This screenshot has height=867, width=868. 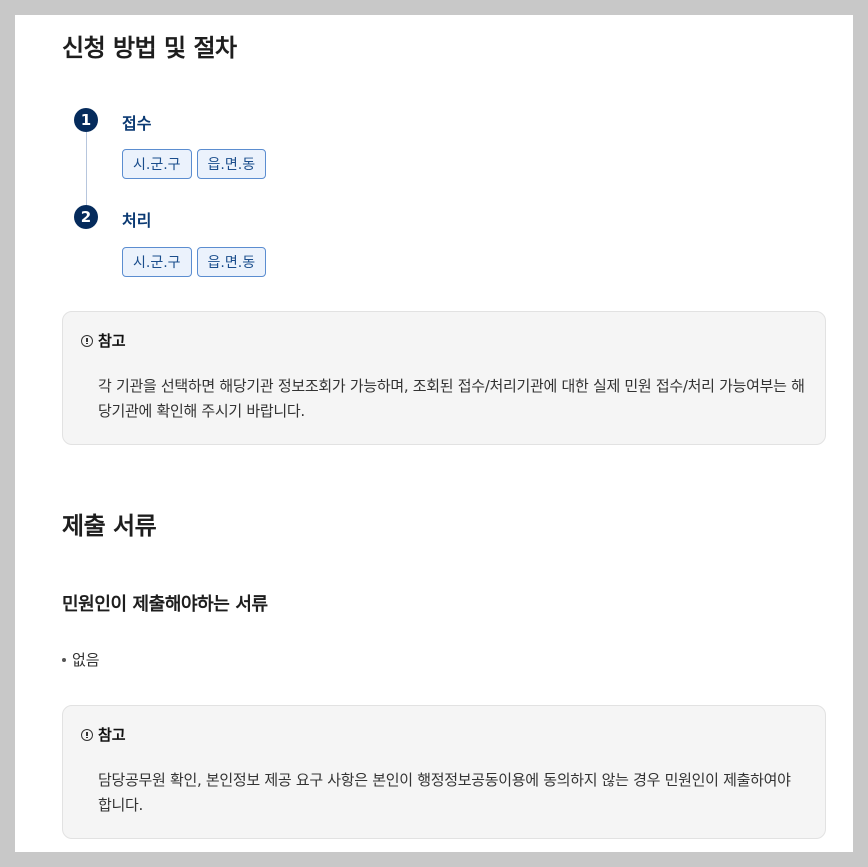 What do you see at coordinates (86, 217) in the screenshot?
I see `step-2-badge: 2` at bounding box center [86, 217].